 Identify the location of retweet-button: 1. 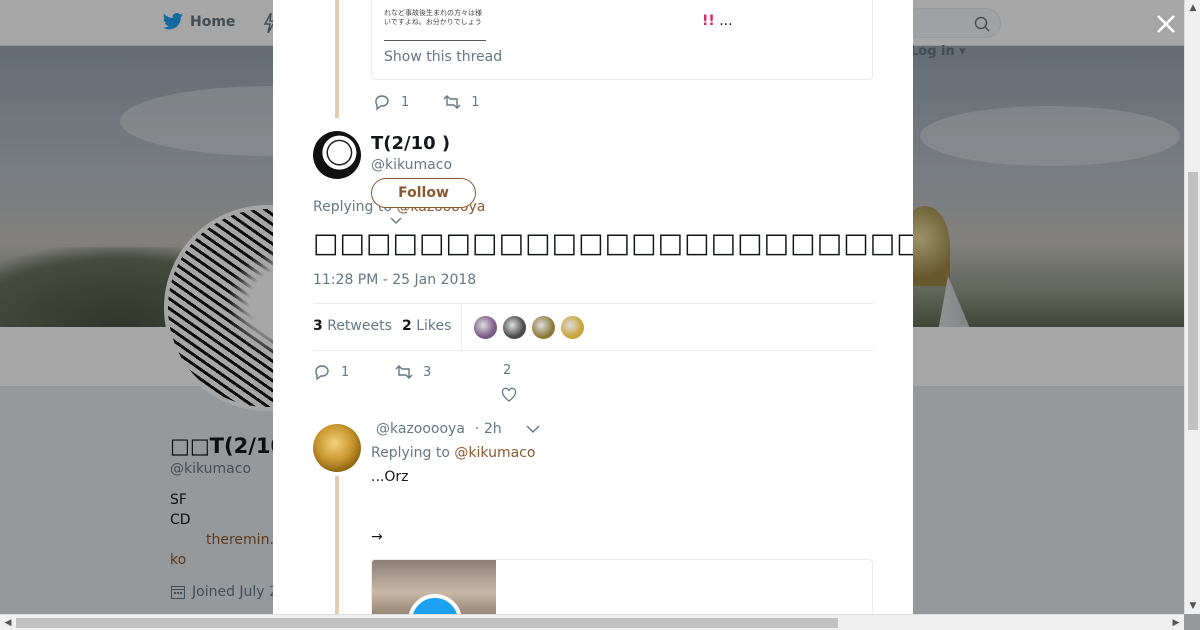
(461, 102).